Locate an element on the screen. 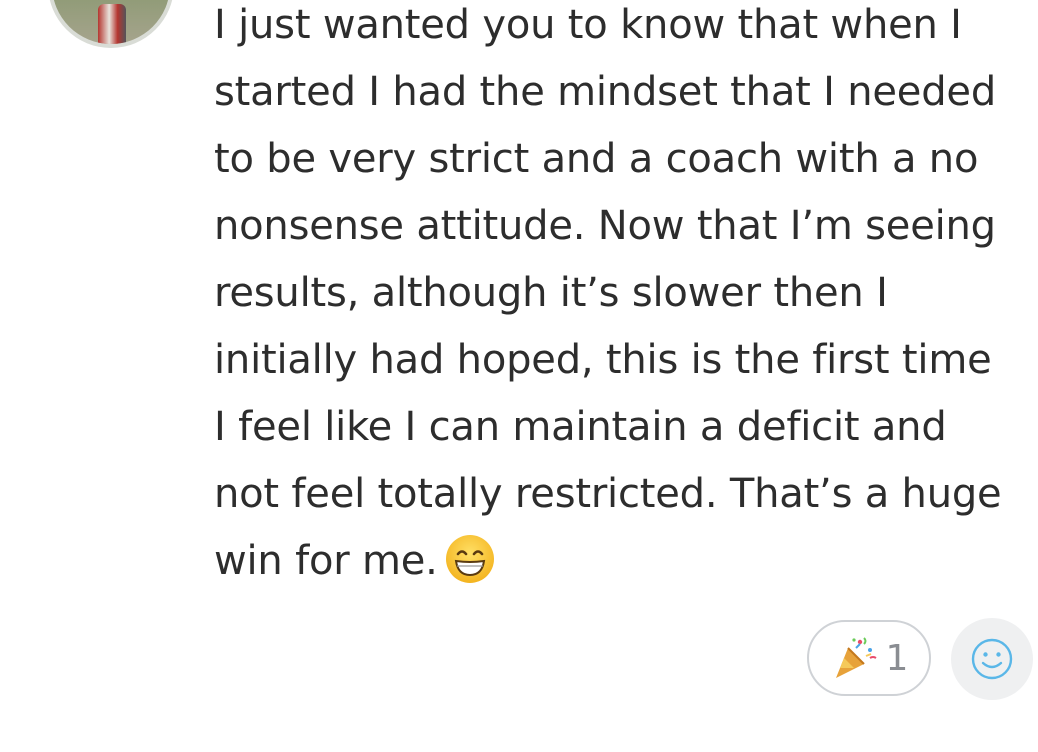 This screenshot has width=1038, height=752. smiley-icon is located at coordinates (992, 659).